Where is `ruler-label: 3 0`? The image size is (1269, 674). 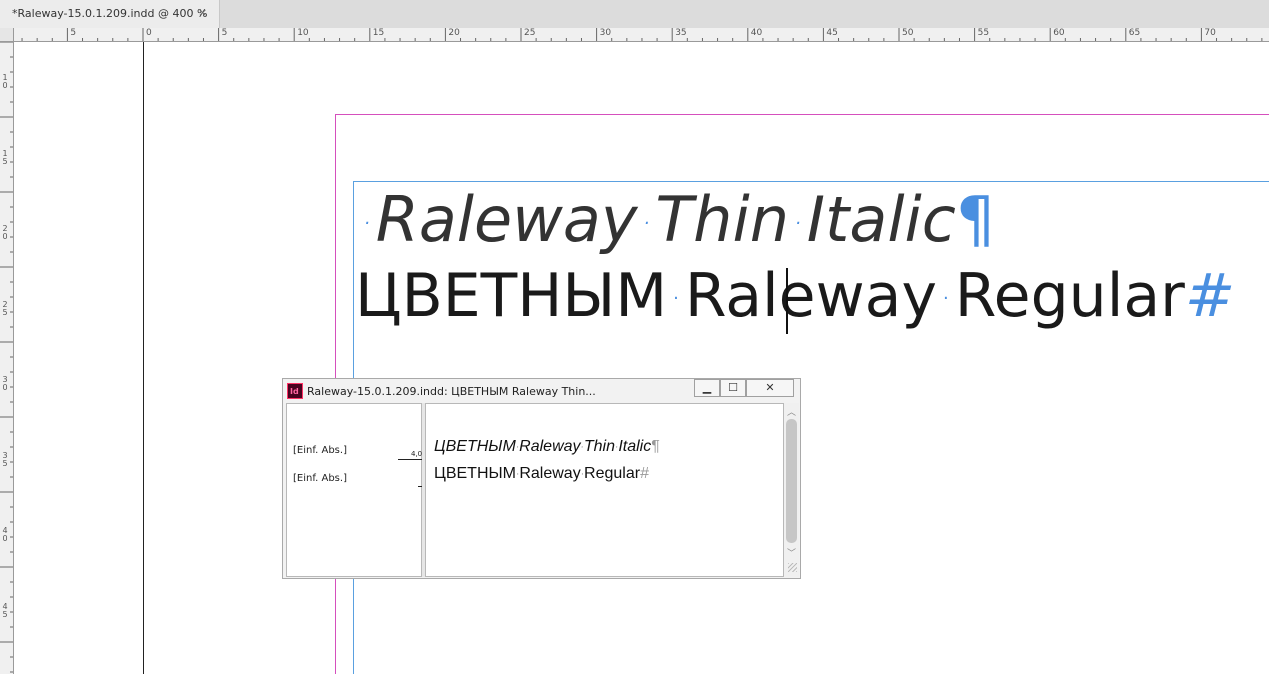 ruler-label: 3 0 is located at coordinates (5, 383).